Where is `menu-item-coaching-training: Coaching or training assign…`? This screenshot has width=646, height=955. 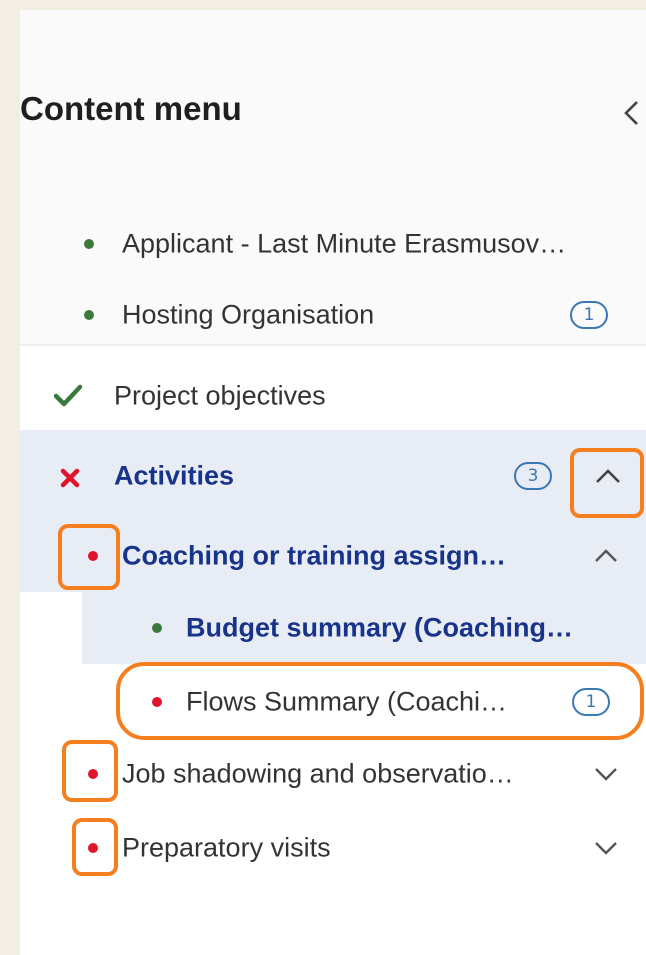
menu-item-coaching-training: Coaching or training assign… is located at coordinates (333, 556).